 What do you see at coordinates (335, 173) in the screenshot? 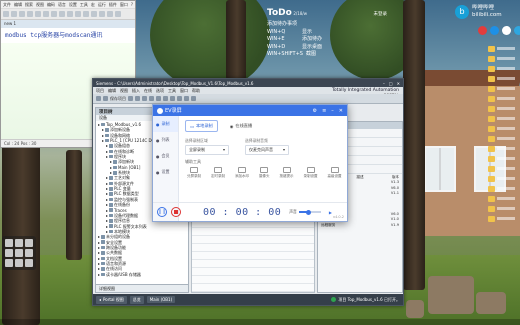
I see `ev-tool-button: 高级设置` at bounding box center [335, 173].